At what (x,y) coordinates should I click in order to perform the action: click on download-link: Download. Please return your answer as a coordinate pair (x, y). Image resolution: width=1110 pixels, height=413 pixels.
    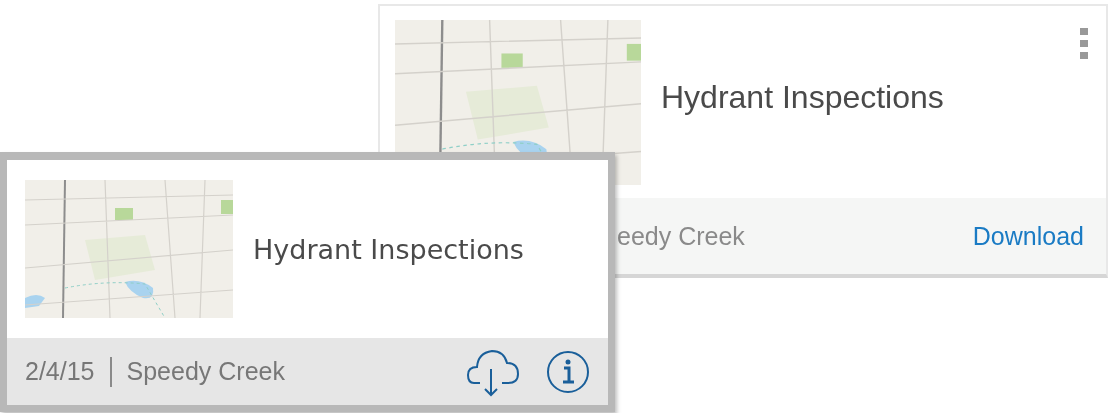
    Looking at the image, I should click on (1028, 236).